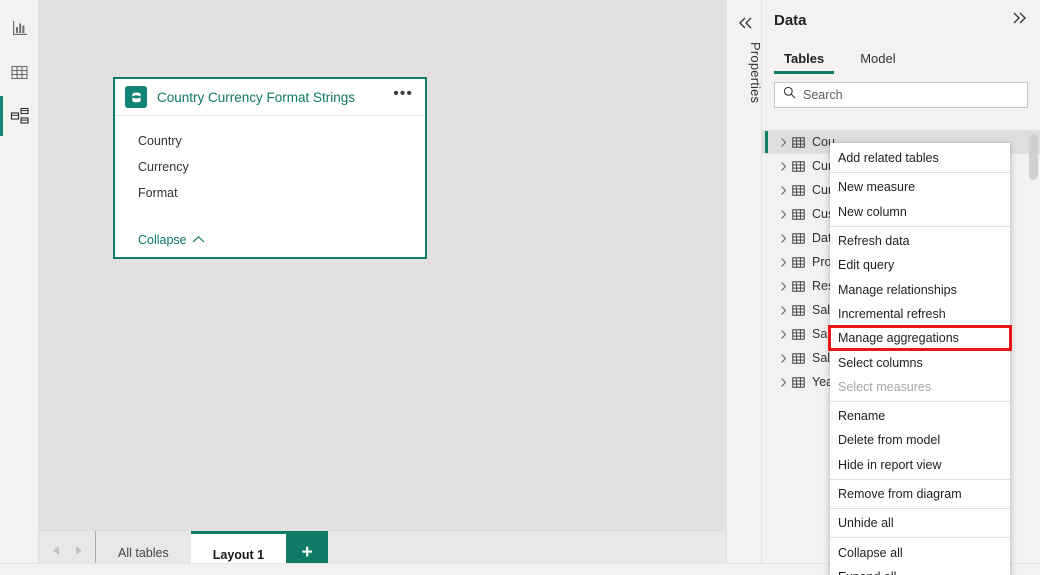 The height and width of the screenshot is (575, 1040). Describe the element at coordinates (281, 167) in the screenshot. I see `table-field-item: Currency` at that location.